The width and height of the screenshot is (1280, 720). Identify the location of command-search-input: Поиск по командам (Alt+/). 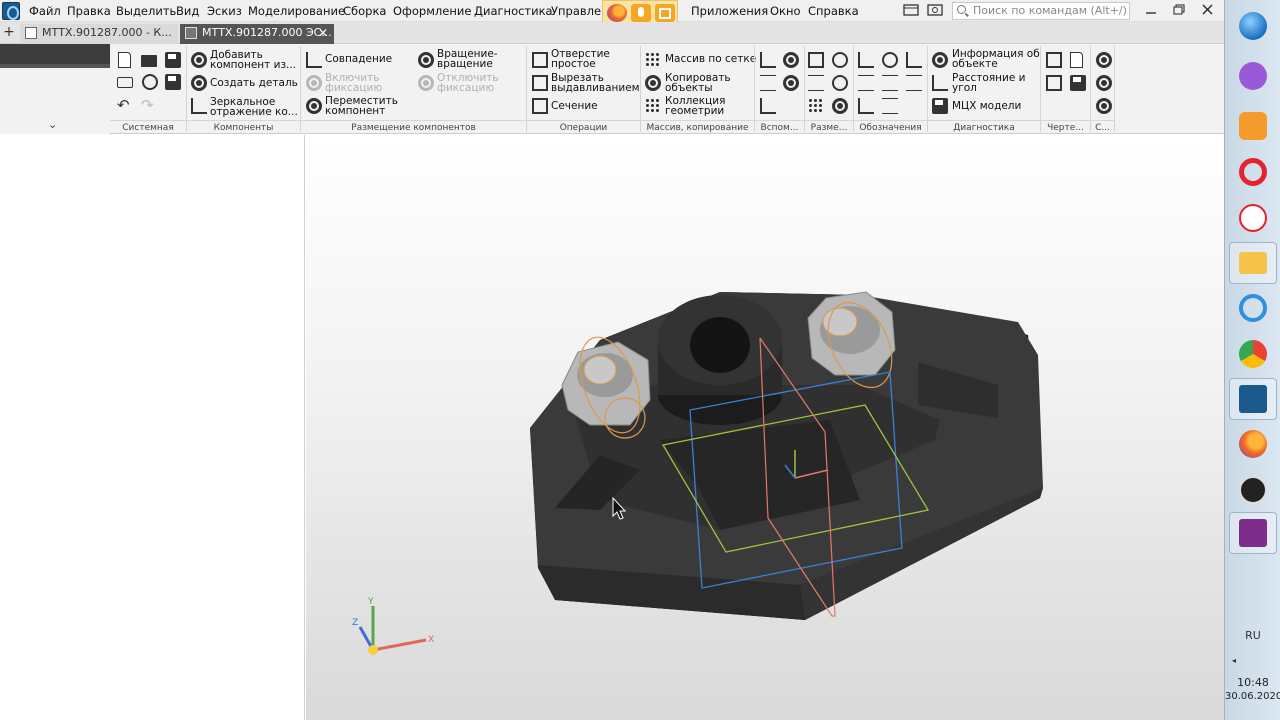
(1041, 11).